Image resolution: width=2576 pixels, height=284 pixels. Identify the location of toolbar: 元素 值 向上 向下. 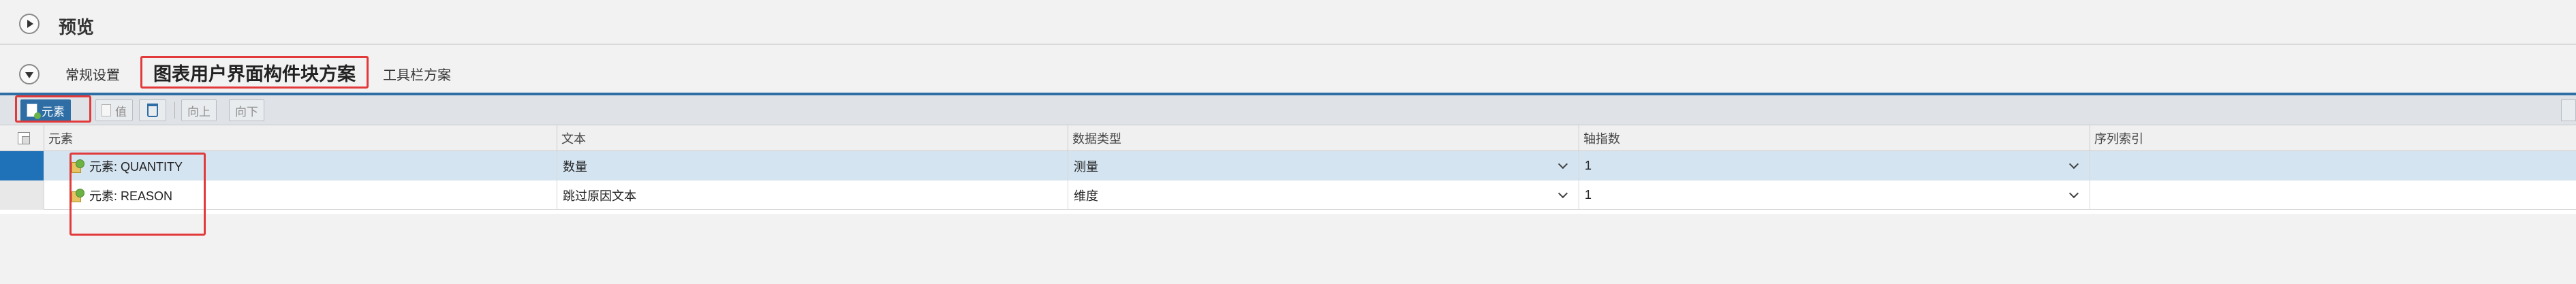
(1288, 110).